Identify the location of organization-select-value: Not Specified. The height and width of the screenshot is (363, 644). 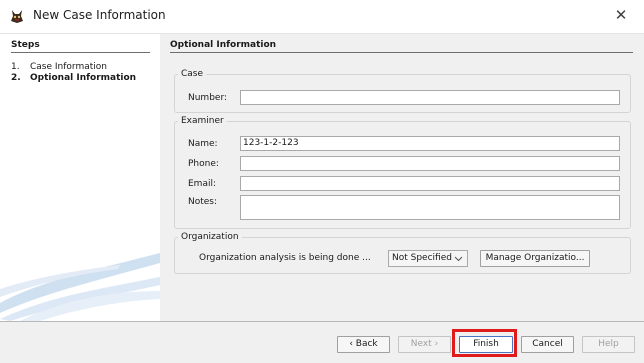
(422, 258).